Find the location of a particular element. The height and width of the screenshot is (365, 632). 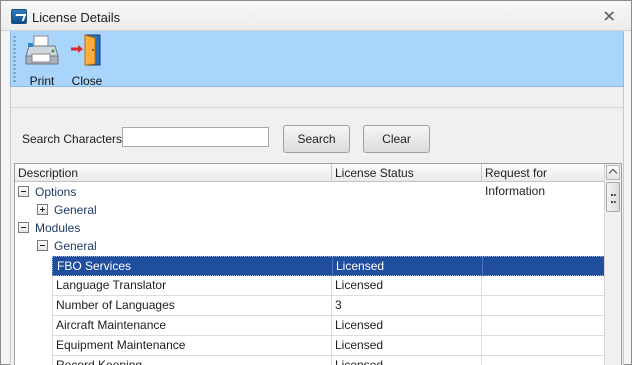

search-input is located at coordinates (195, 137).